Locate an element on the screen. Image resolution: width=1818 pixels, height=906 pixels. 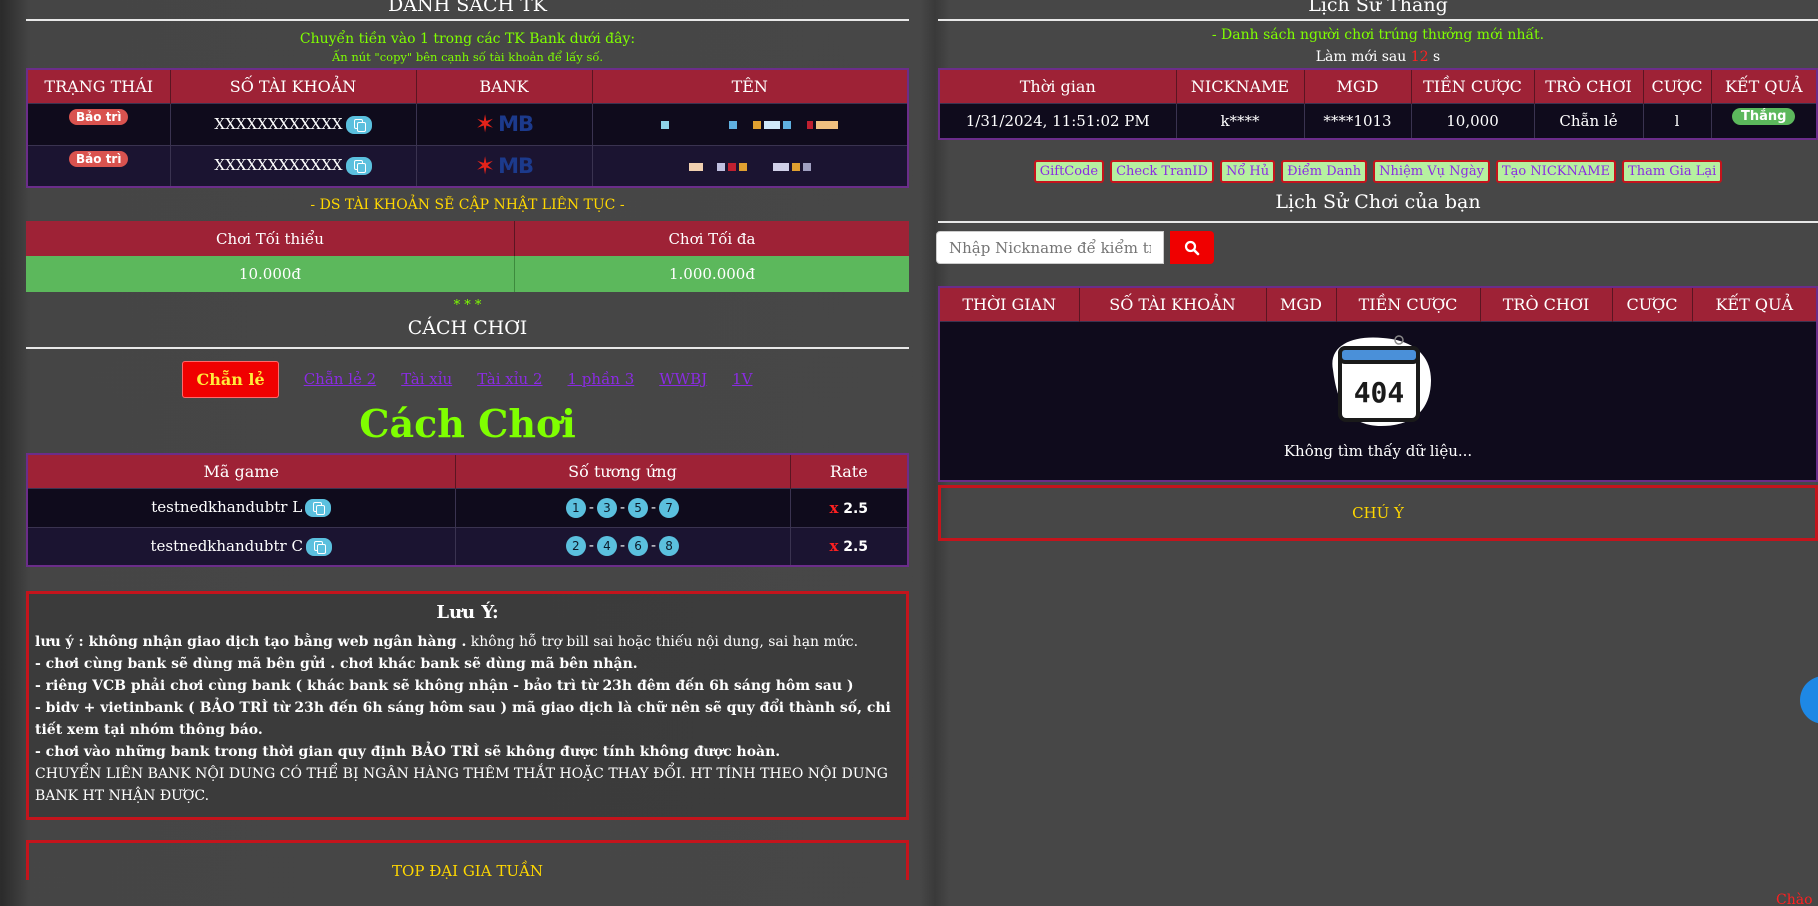
game-code: testnedkhandubtr C is located at coordinates (226, 545).